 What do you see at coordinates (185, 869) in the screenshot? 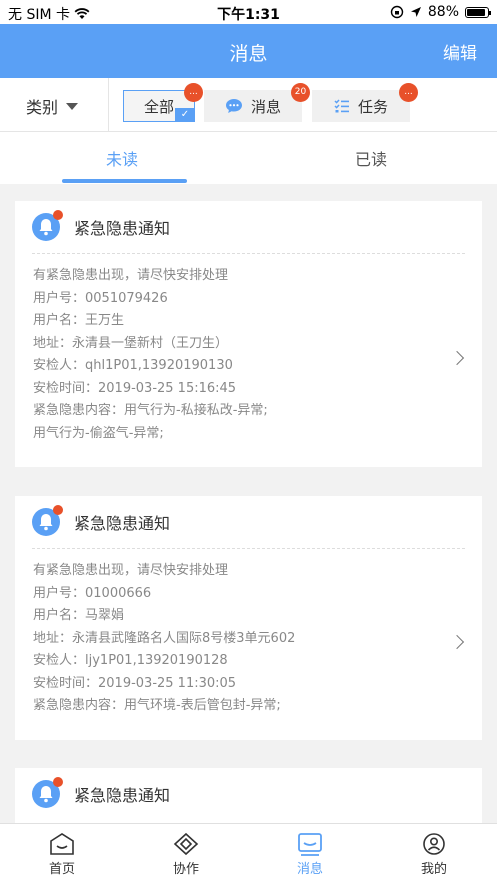
I see `tab-label: 协作` at bounding box center [185, 869].